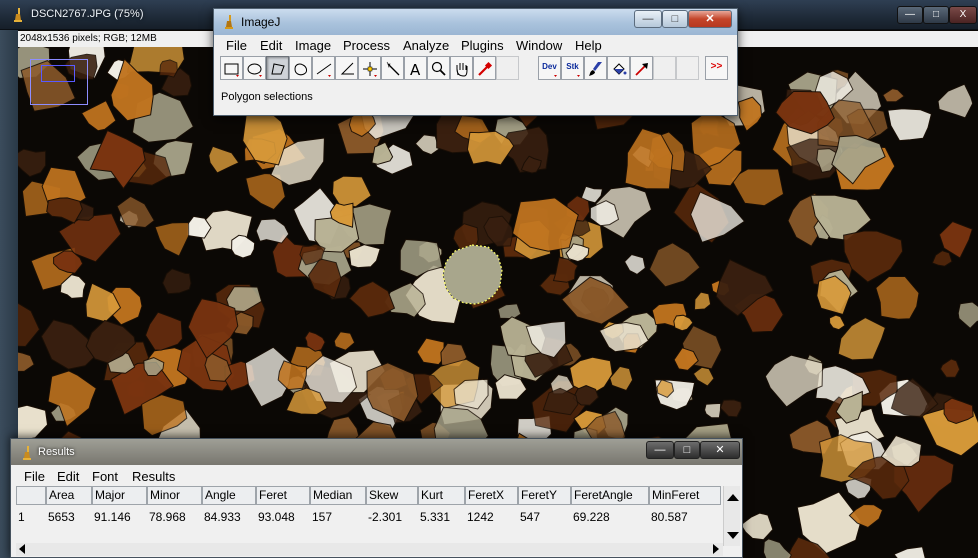 Image resolution: width=978 pixels, height=558 pixels. Describe the element at coordinates (22, 549) in the screenshot. I see `scroll-left-arrow-icon` at that location.